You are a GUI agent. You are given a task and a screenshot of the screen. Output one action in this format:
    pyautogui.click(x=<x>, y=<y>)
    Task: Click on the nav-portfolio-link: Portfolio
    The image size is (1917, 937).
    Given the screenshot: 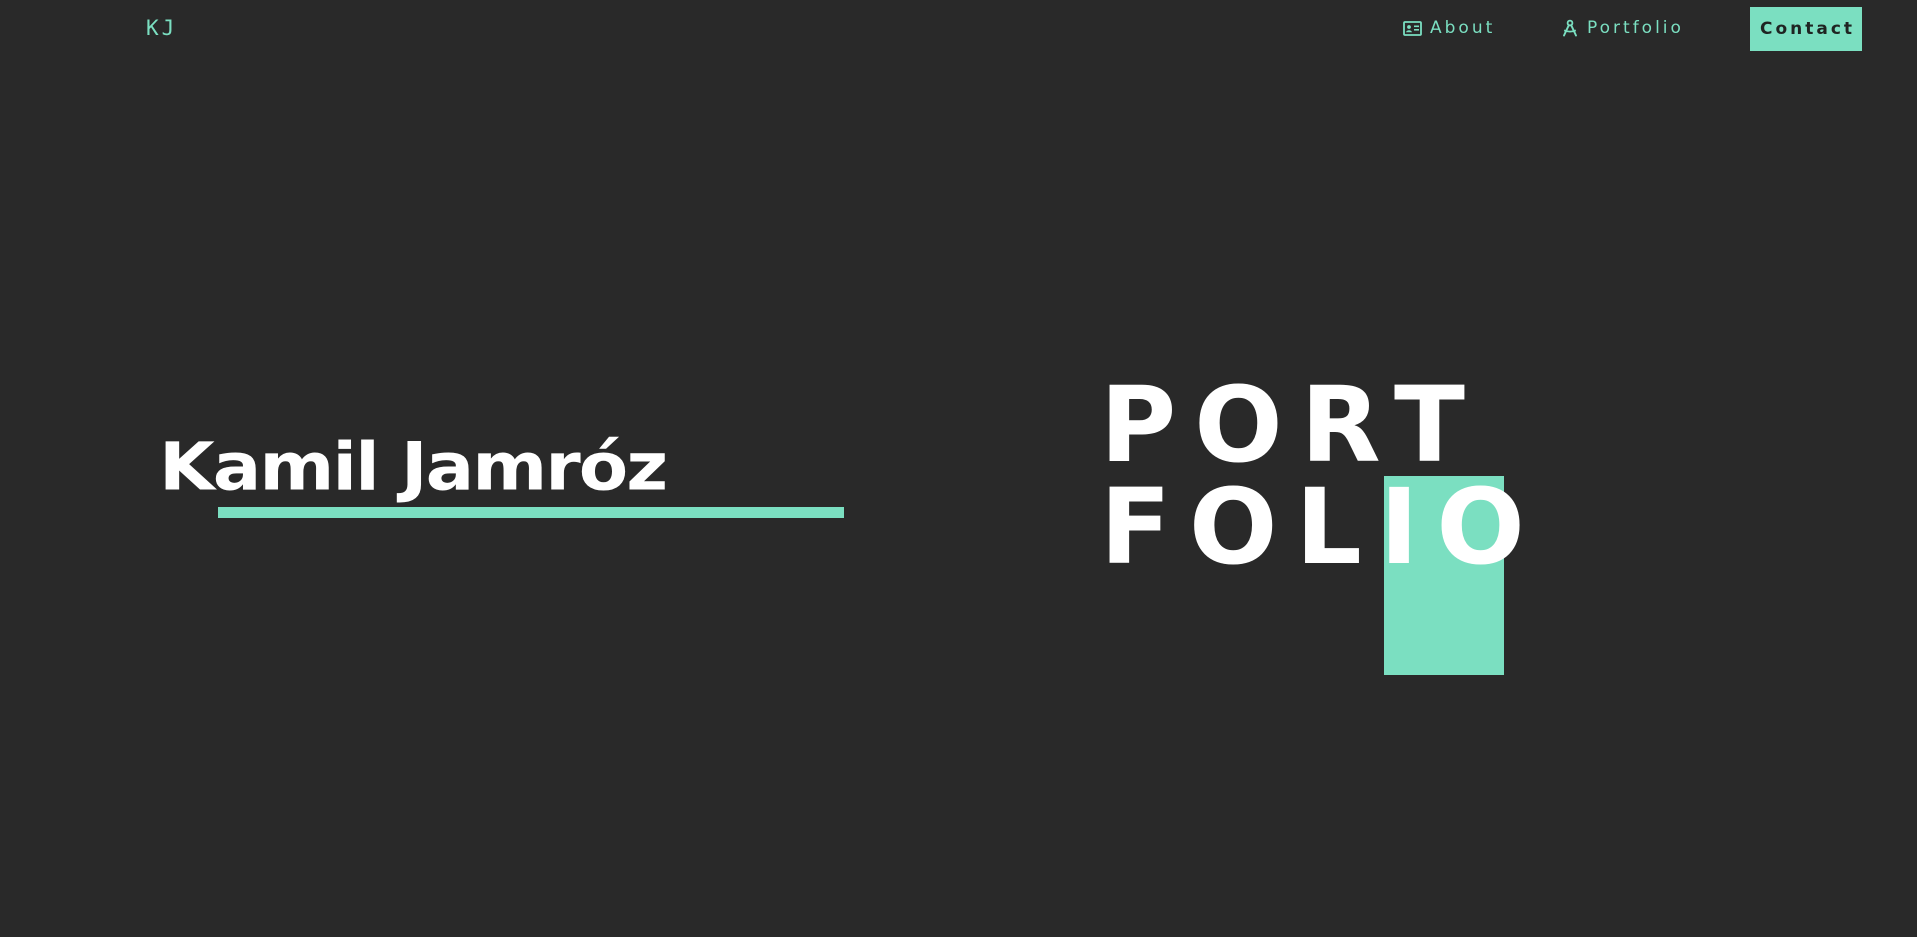 What is the action you would take?
    pyautogui.click(x=1622, y=28)
    